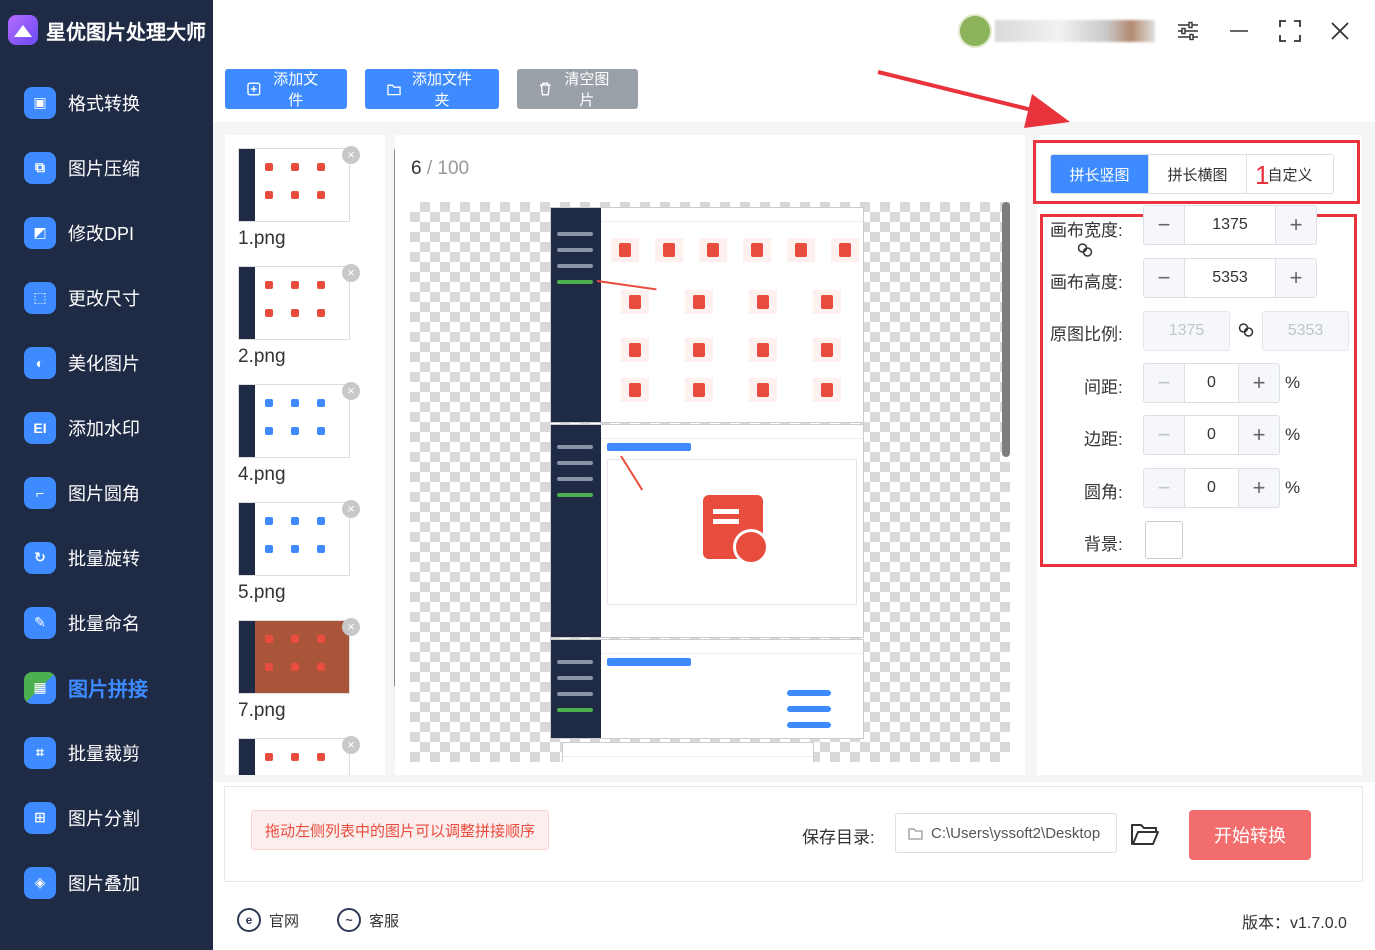 The image size is (1375, 950). I want to click on background-color-picker, so click(1164, 540).